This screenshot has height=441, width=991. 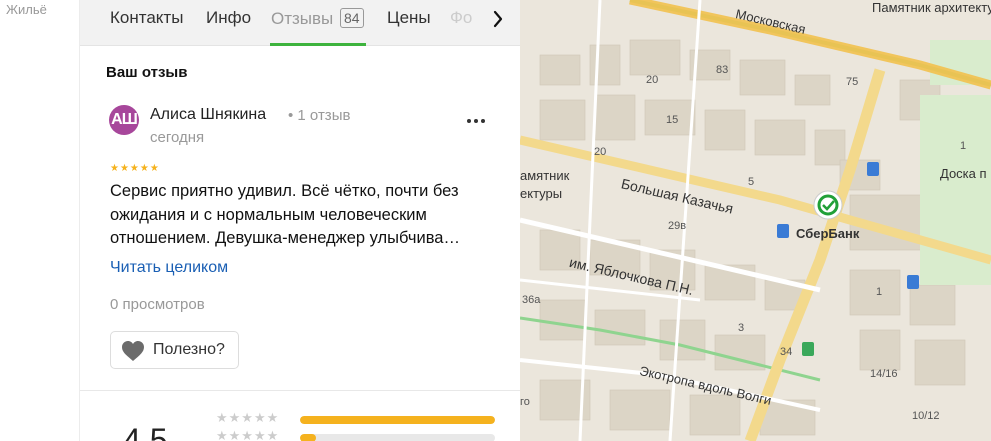 What do you see at coordinates (318, 44) in the screenshot?
I see `active-tab-indicator` at bounding box center [318, 44].